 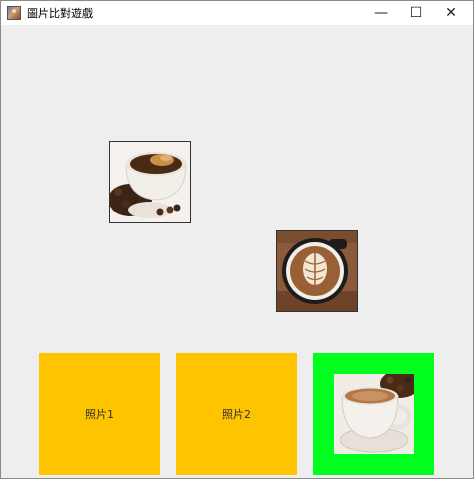 I want to click on title-bar: 圖片比對遊戲 — ☐ ✕, so click(x=237, y=13).